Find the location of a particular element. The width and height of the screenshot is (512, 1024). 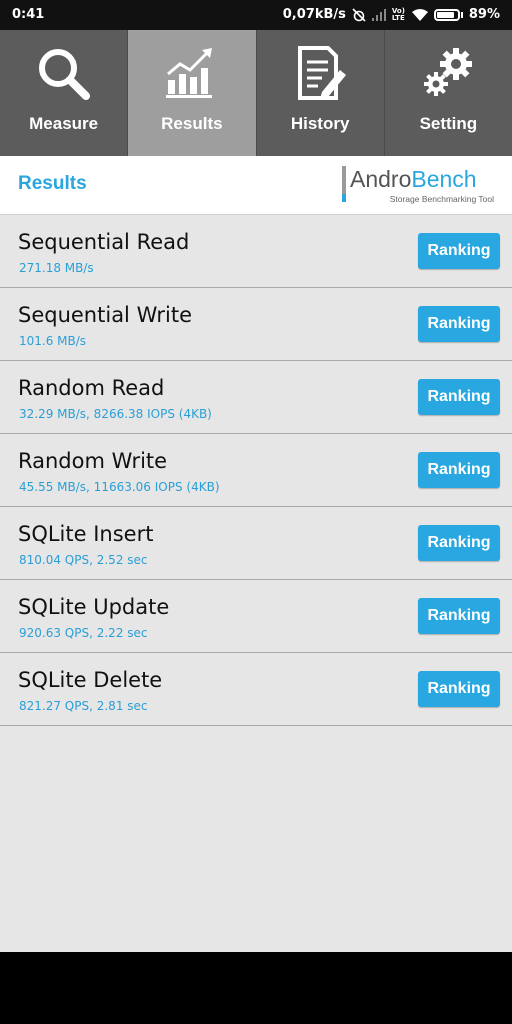

tab-setting: Setting is located at coordinates (448, 93).